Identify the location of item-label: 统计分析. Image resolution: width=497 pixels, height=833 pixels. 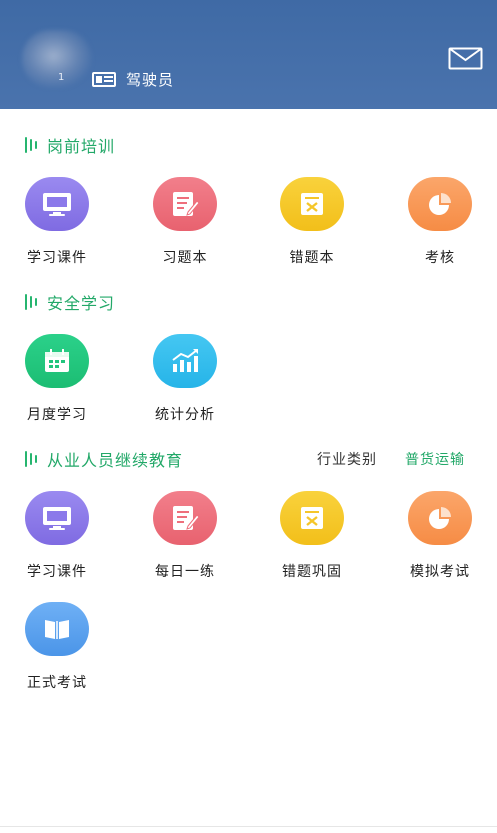
(185, 415).